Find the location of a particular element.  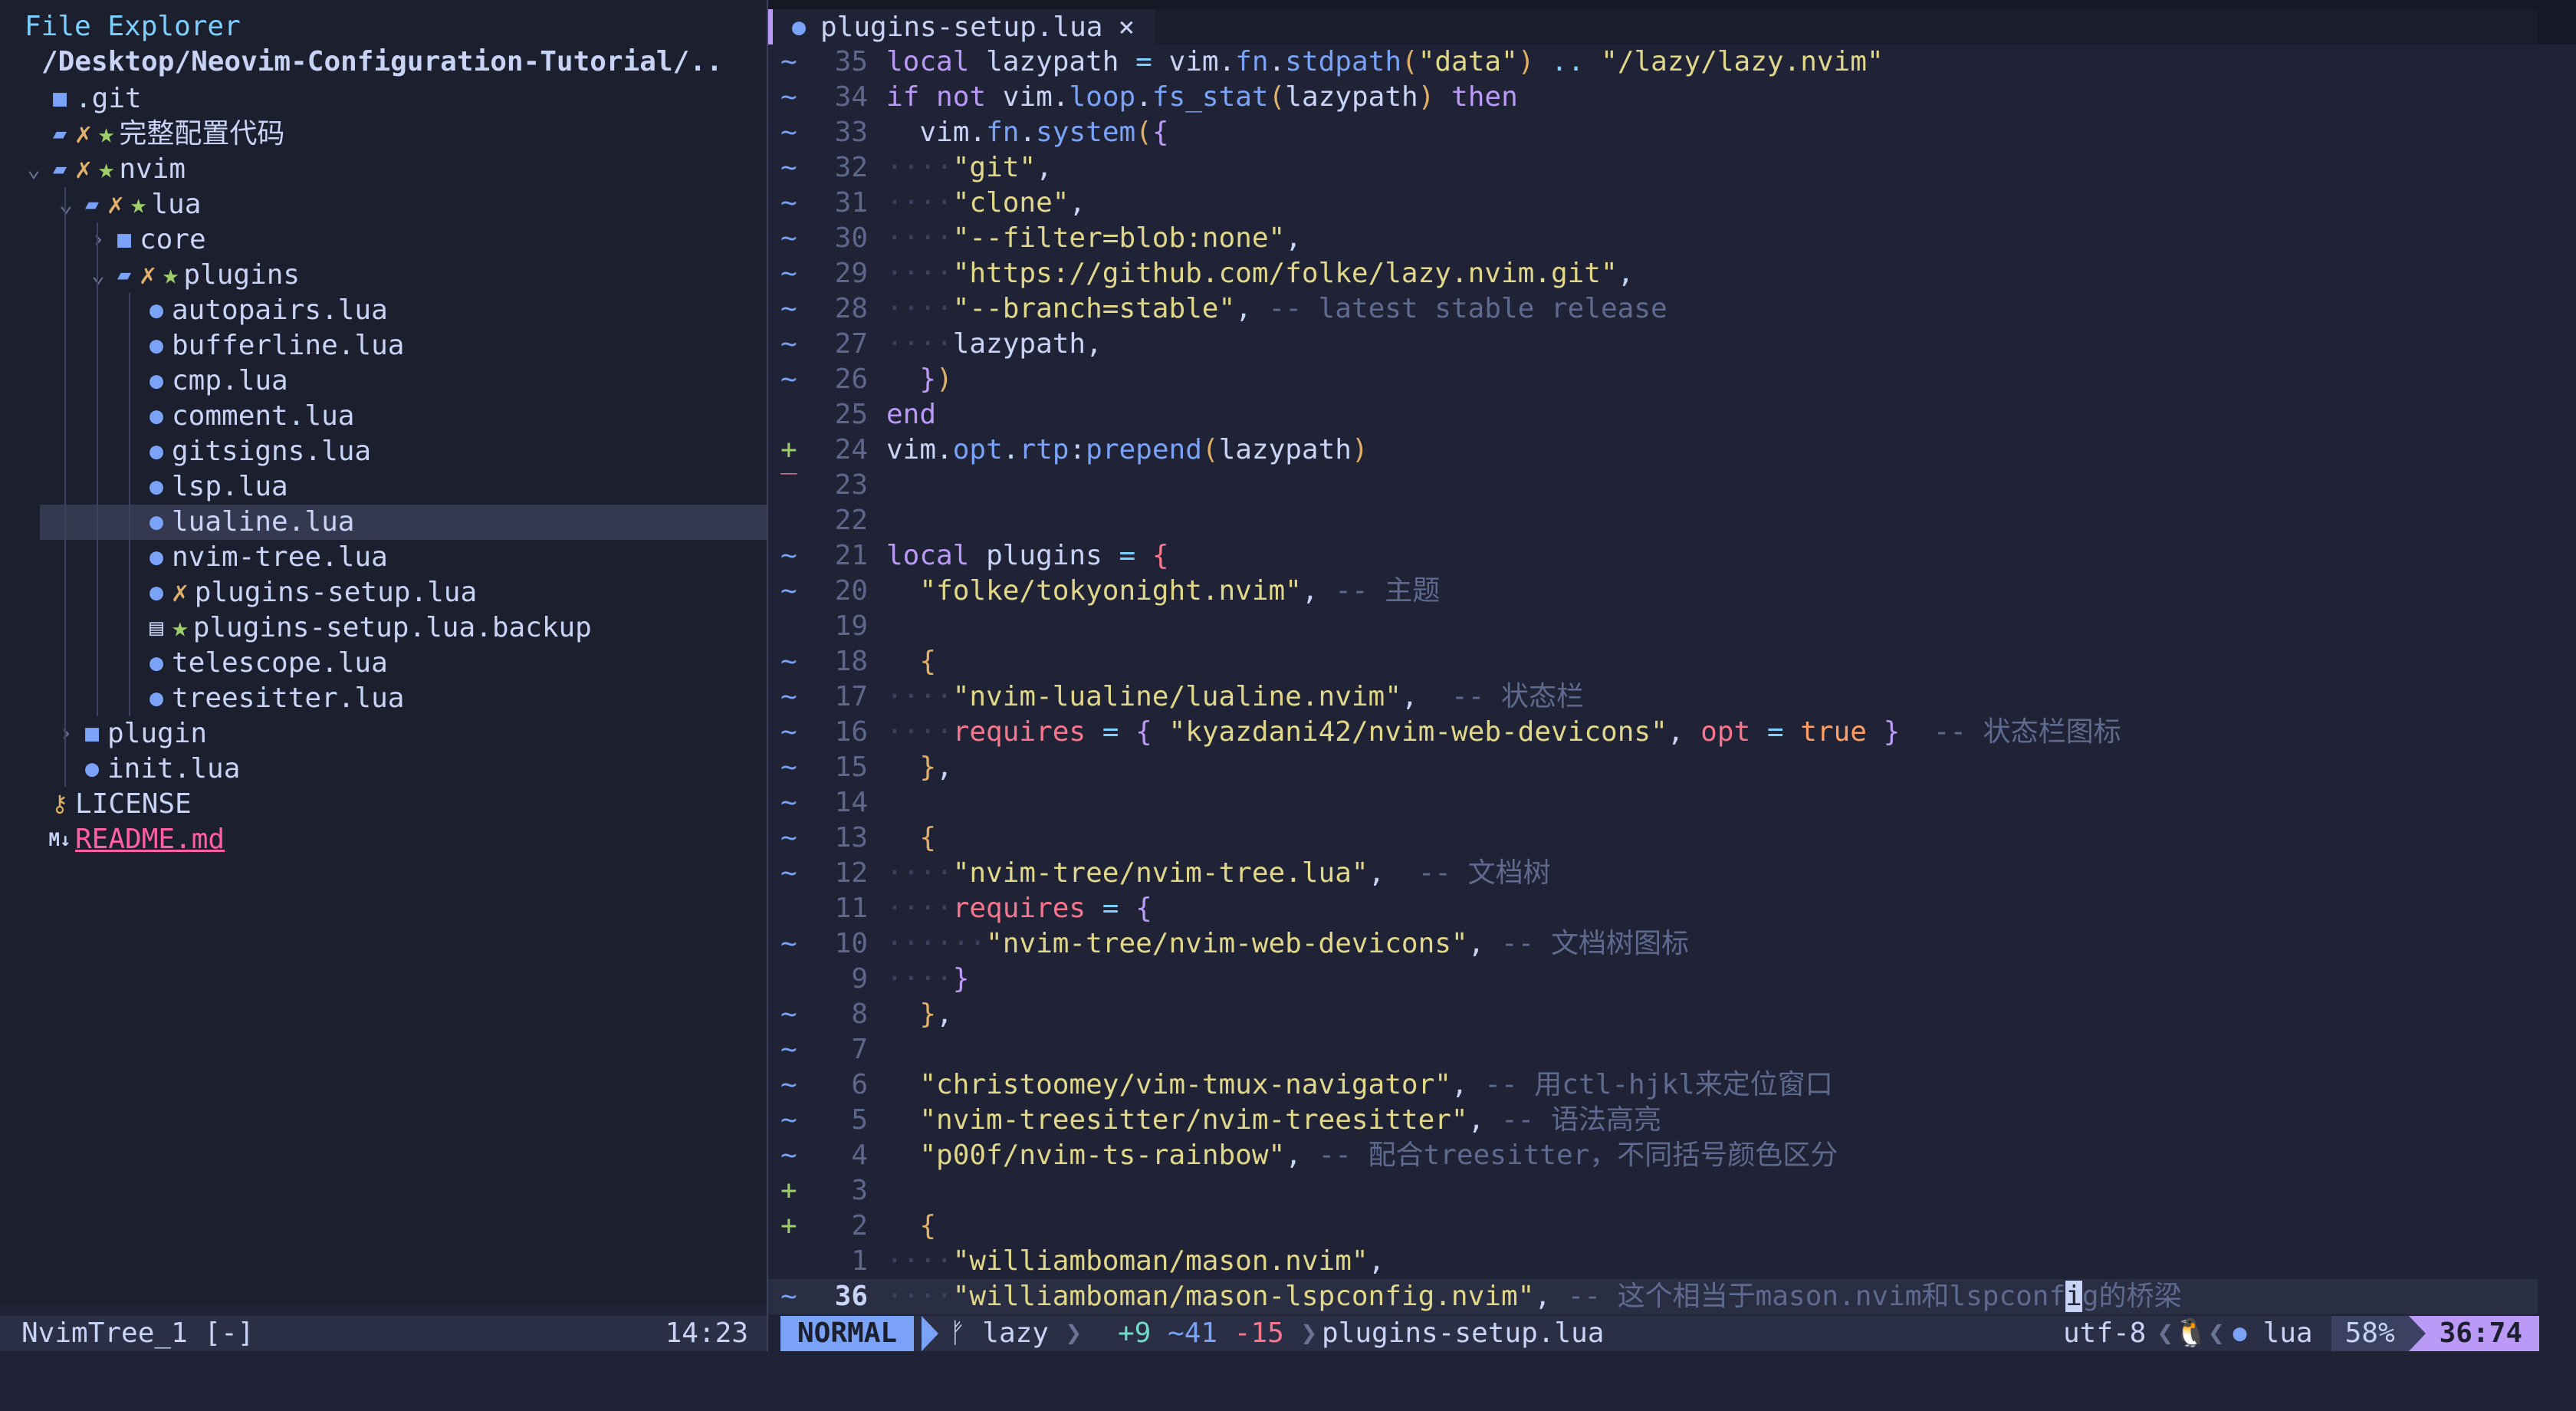

tree-item: ● bufferline.lua is located at coordinates (383, 346).